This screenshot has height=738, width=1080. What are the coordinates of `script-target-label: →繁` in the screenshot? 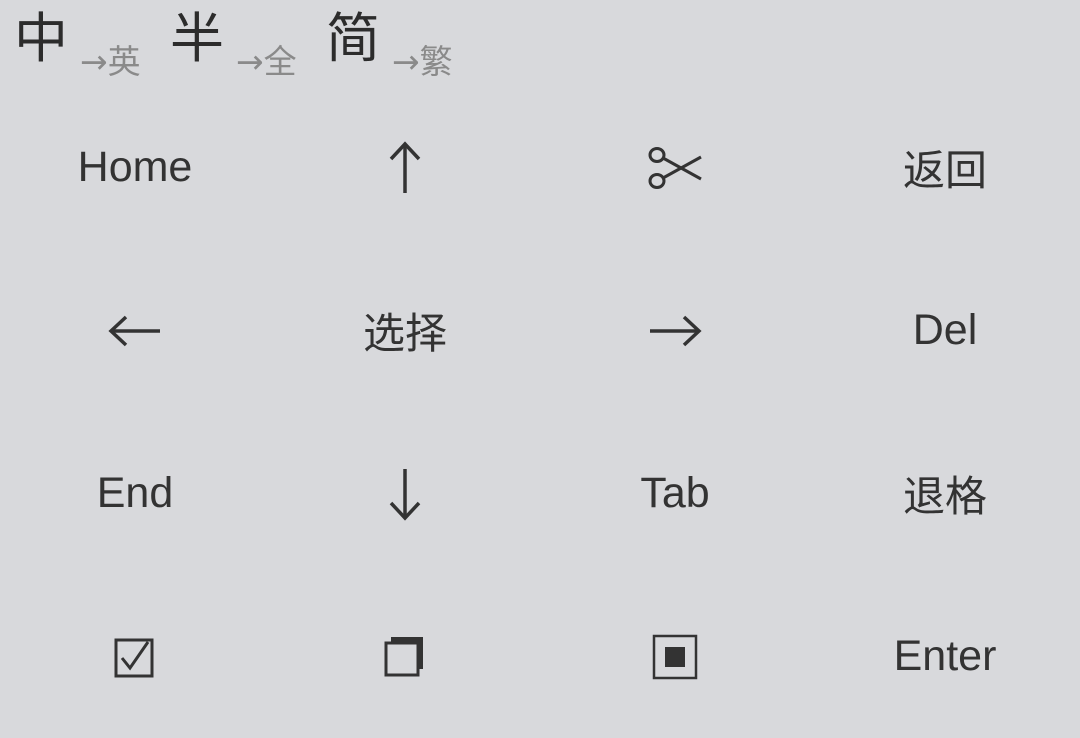 It's located at (422, 61).